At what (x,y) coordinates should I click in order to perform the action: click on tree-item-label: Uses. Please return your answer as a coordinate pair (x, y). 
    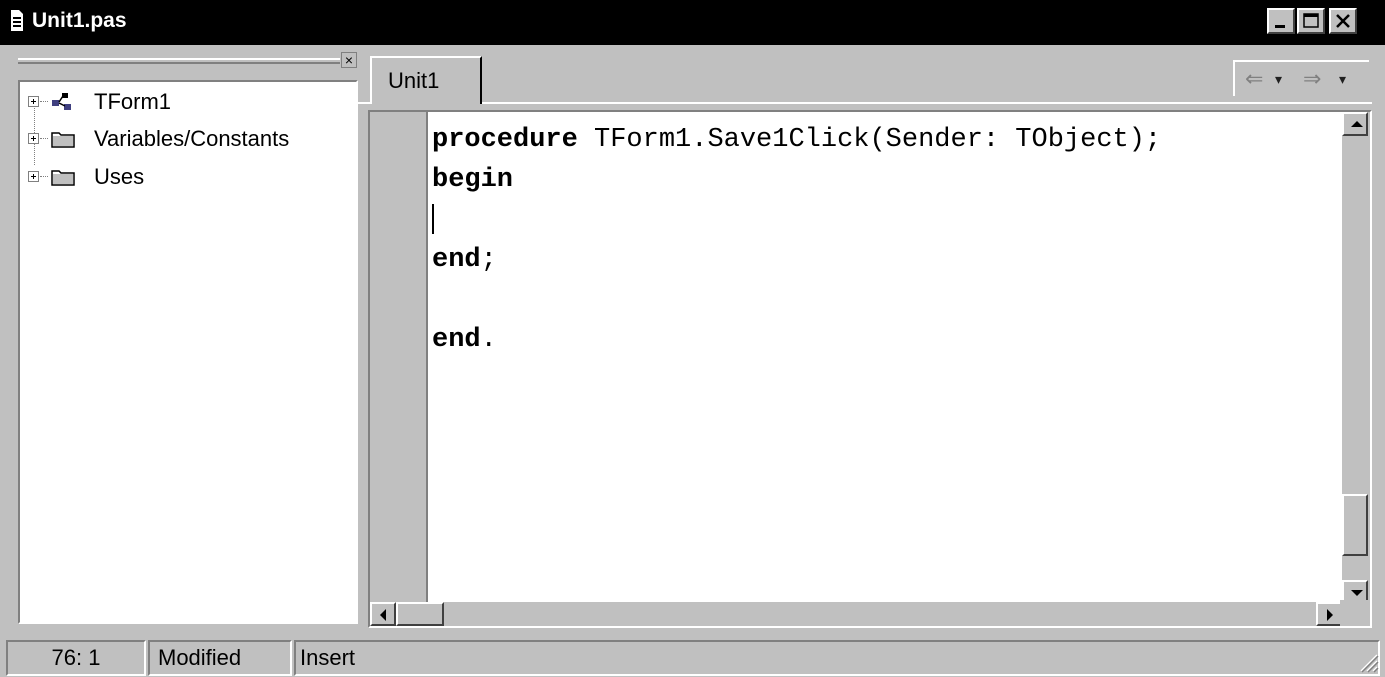
    Looking at the image, I should click on (119, 176).